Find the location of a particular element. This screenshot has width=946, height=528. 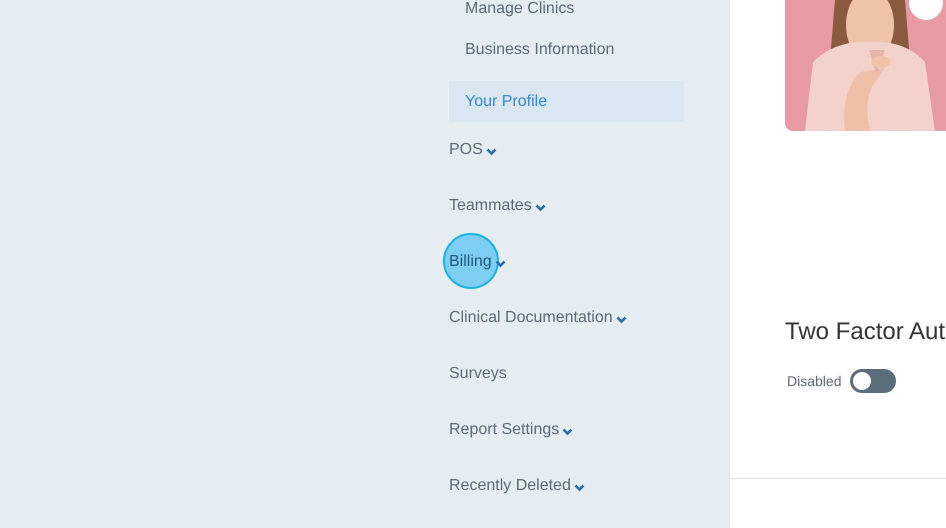

sidebar-subitem: Business Information is located at coordinates (566, 49).